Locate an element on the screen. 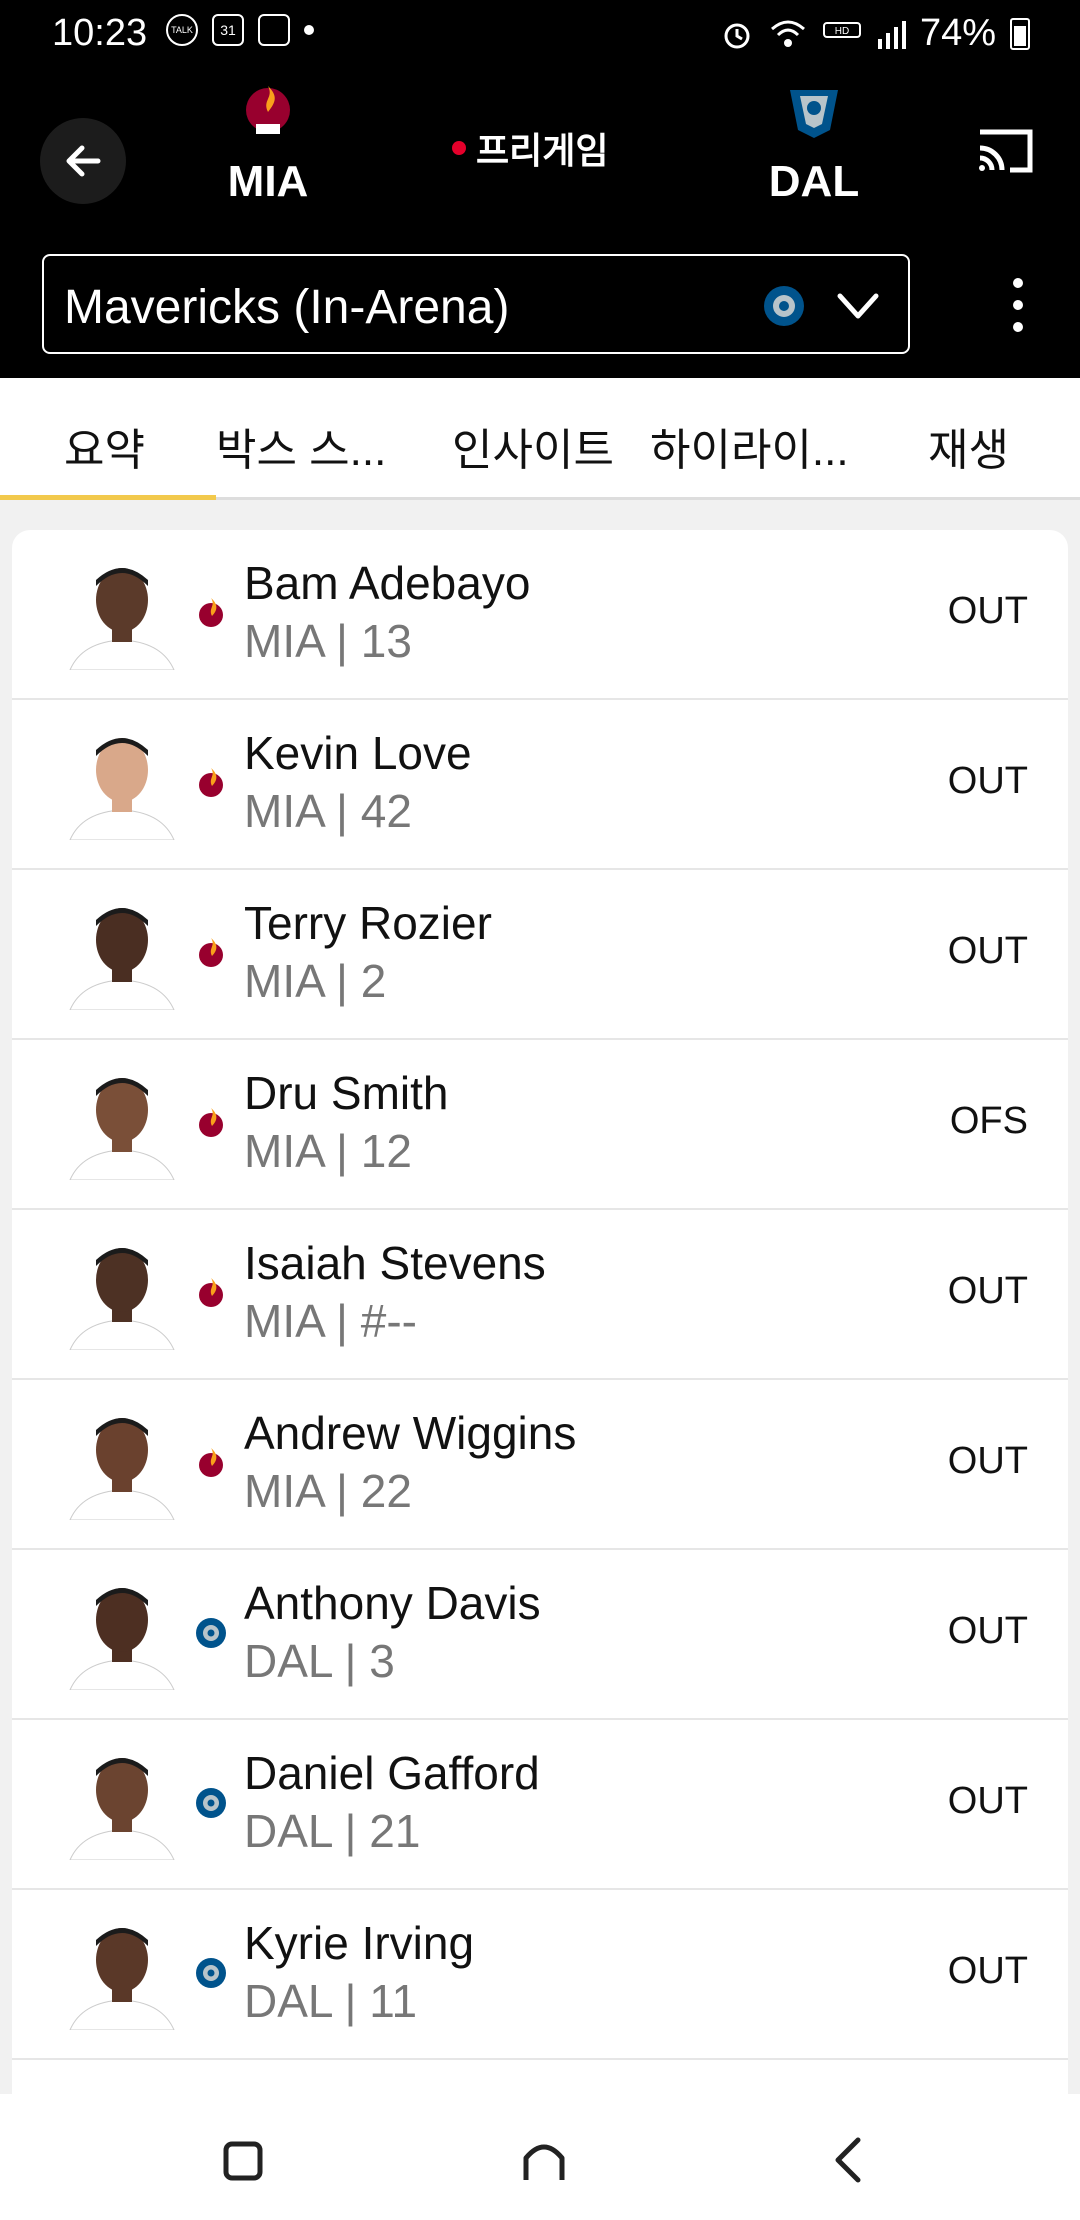 This screenshot has height=2220, width=1080. cast-button is located at coordinates (1005, 151).